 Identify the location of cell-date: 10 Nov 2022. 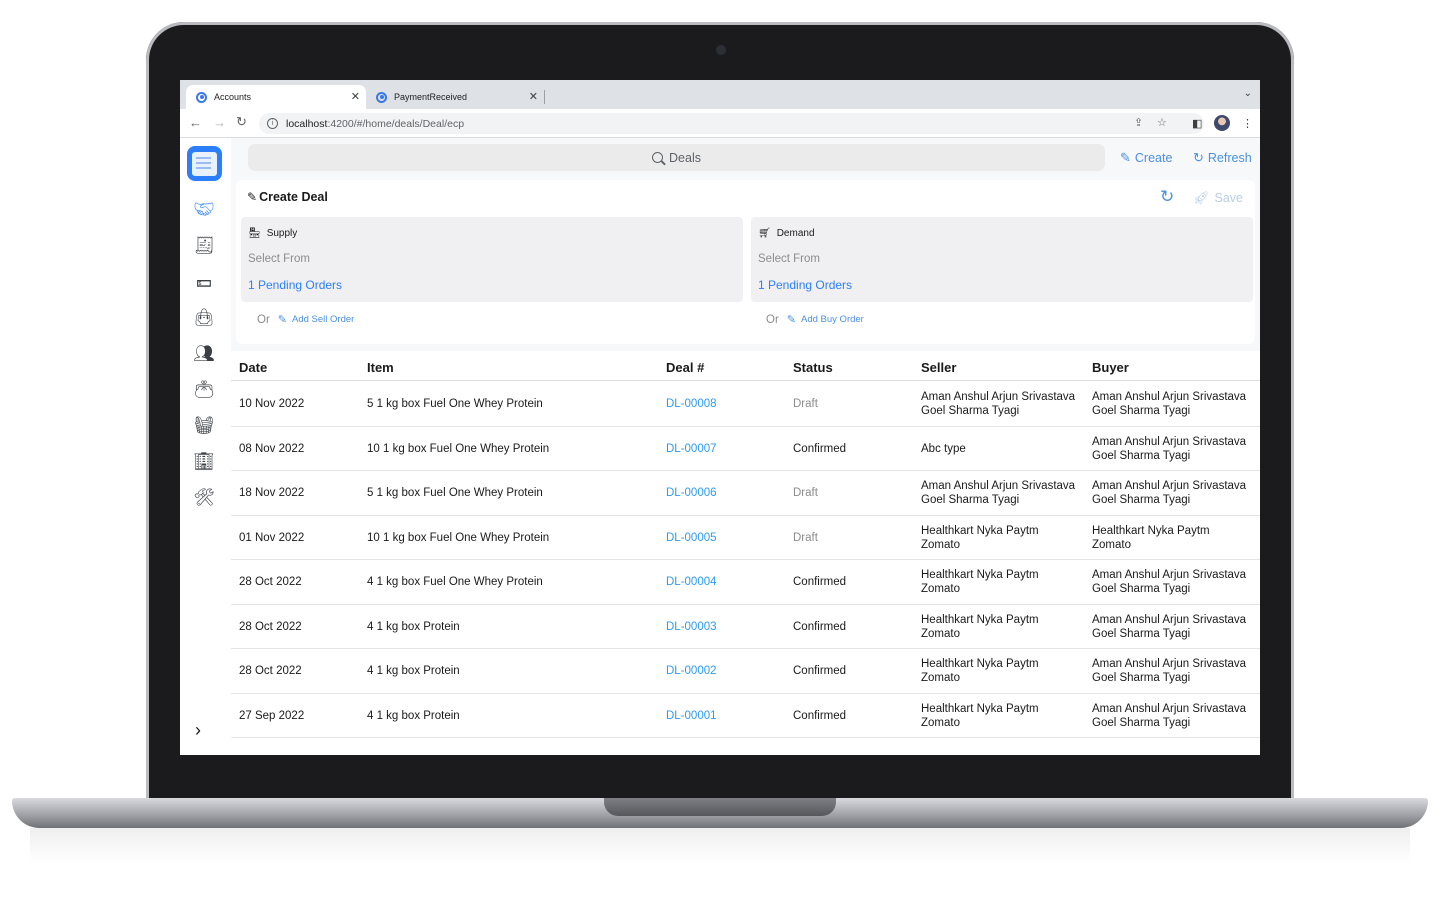
(272, 404).